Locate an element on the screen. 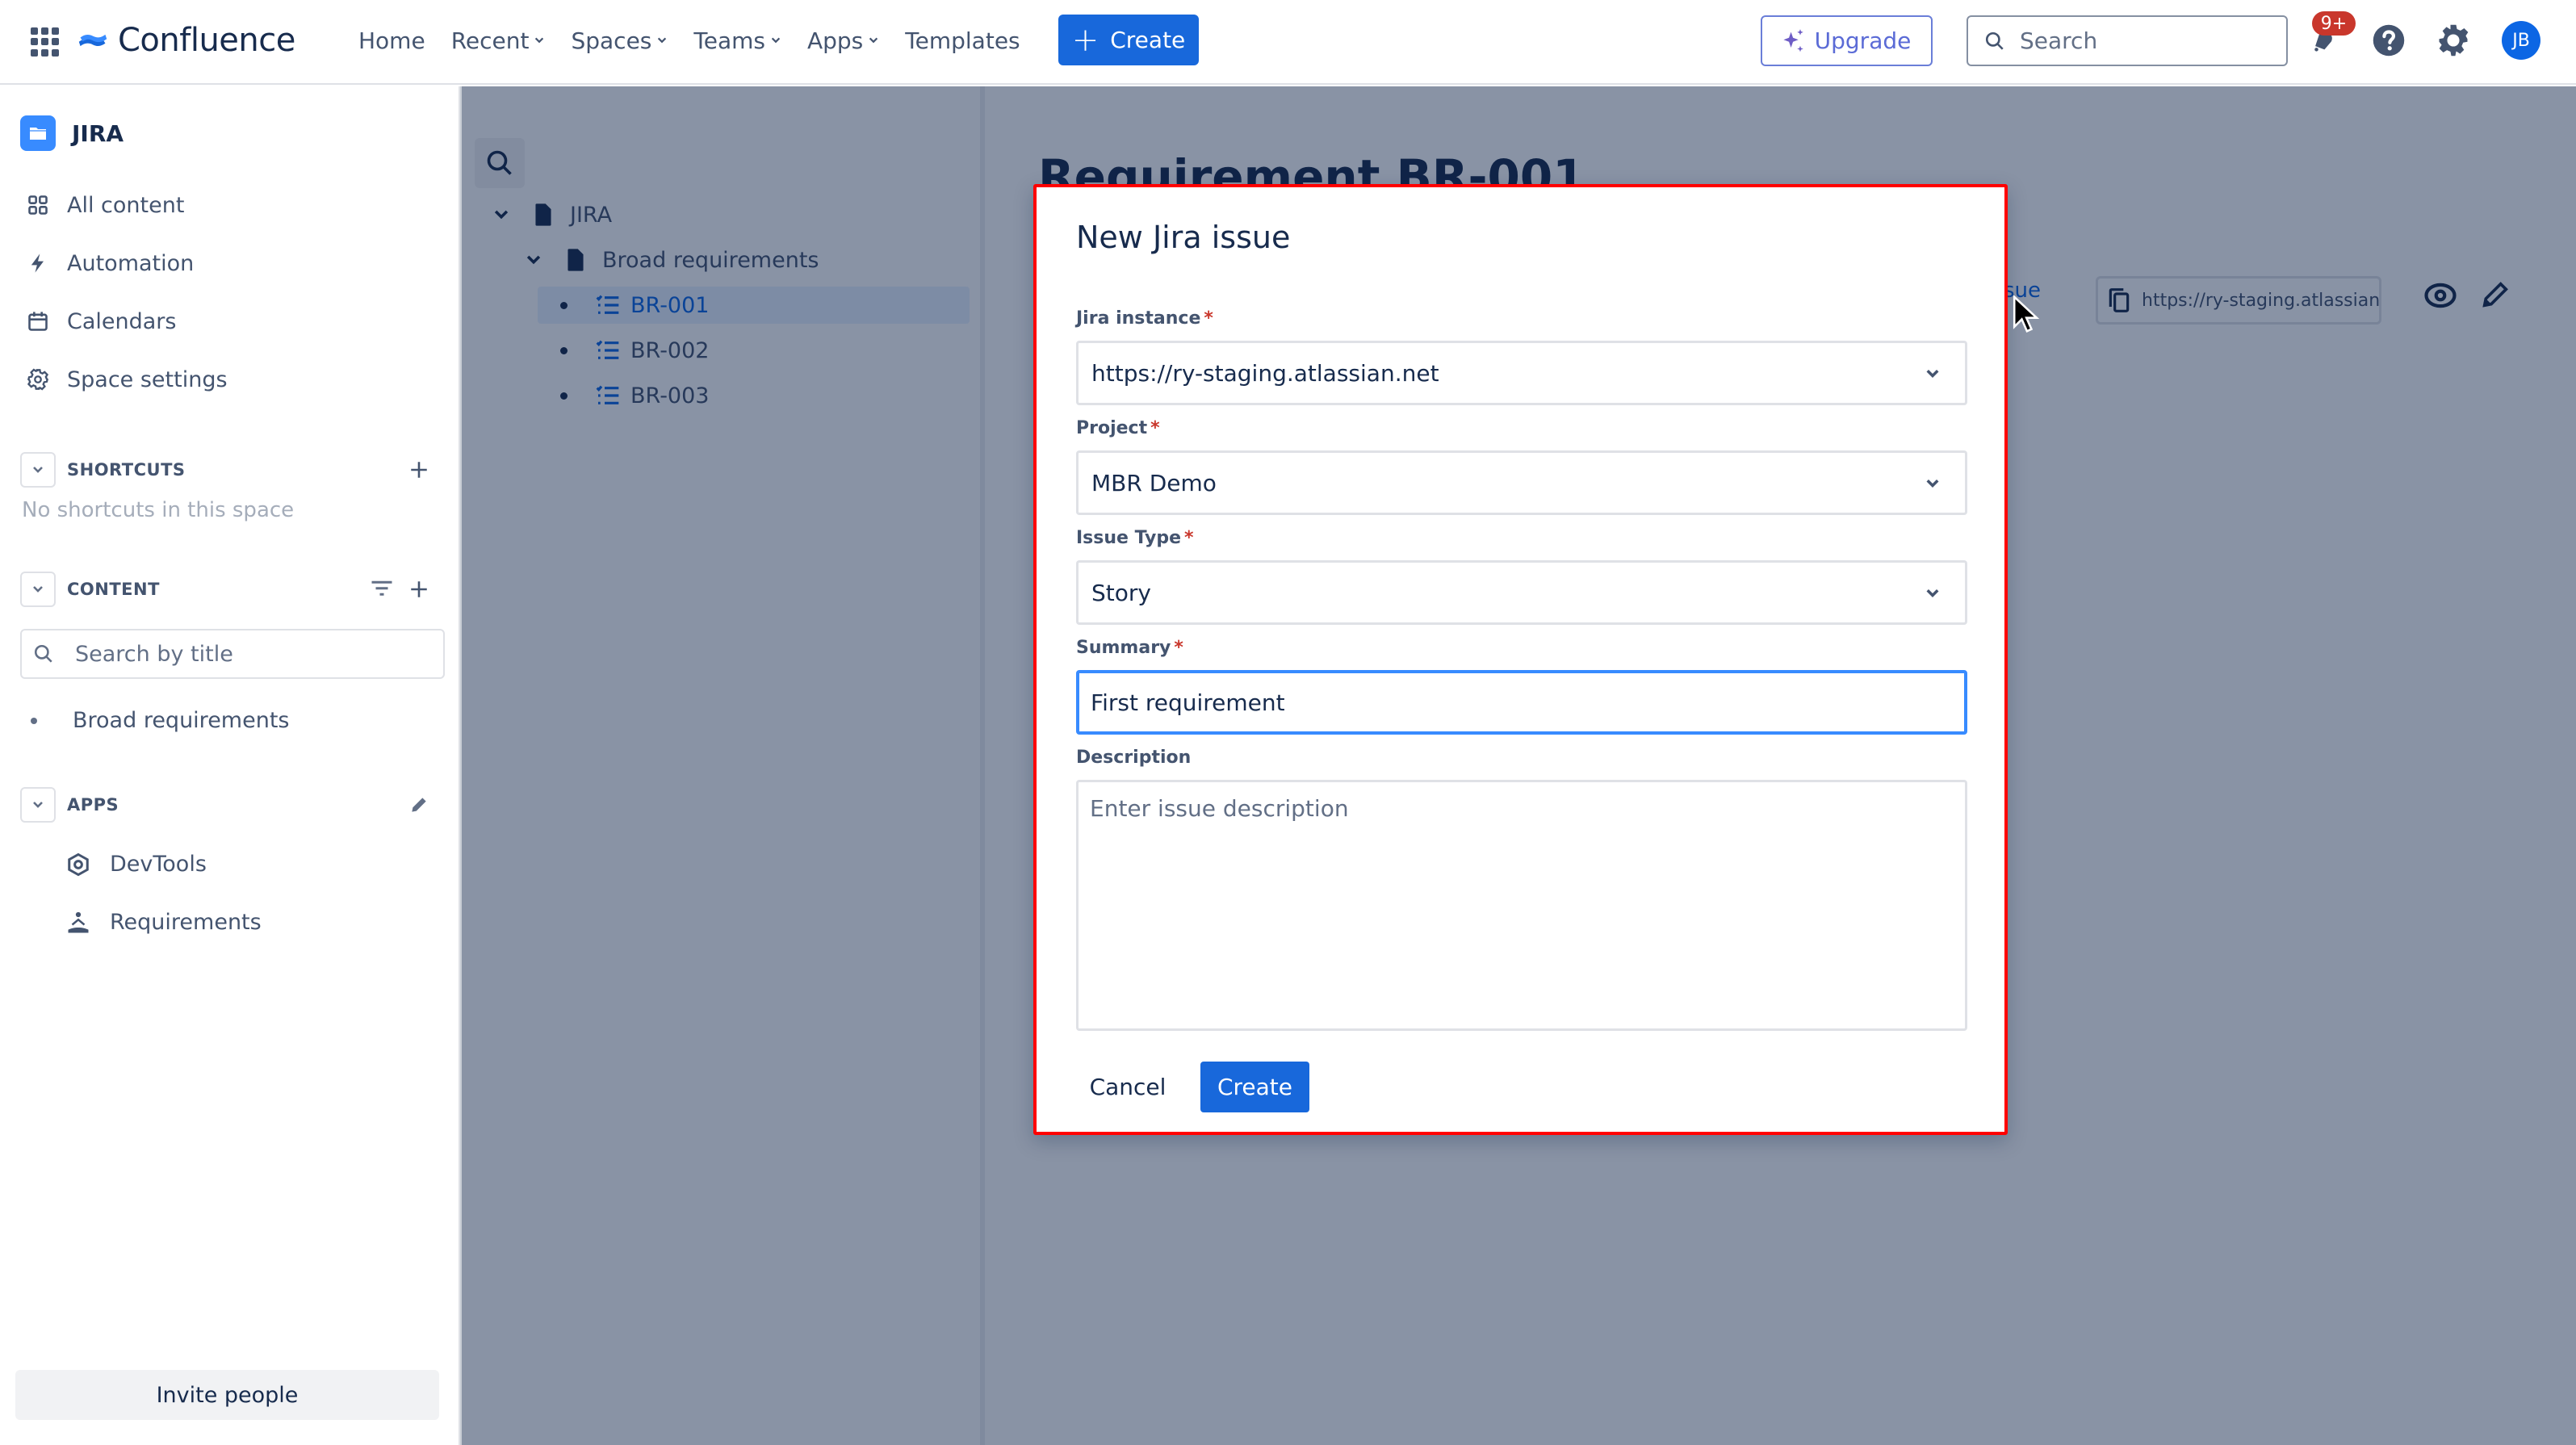 This screenshot has height=1445, width=2576. sparkle-icon is located at coordinates (1793, 40).